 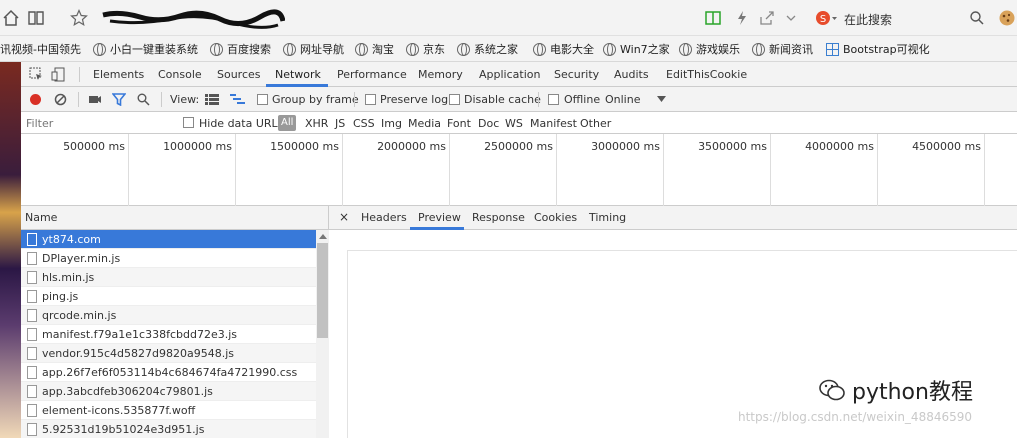 I want to click on bookmark-item: Win7之家, so click(x=636, y=49).